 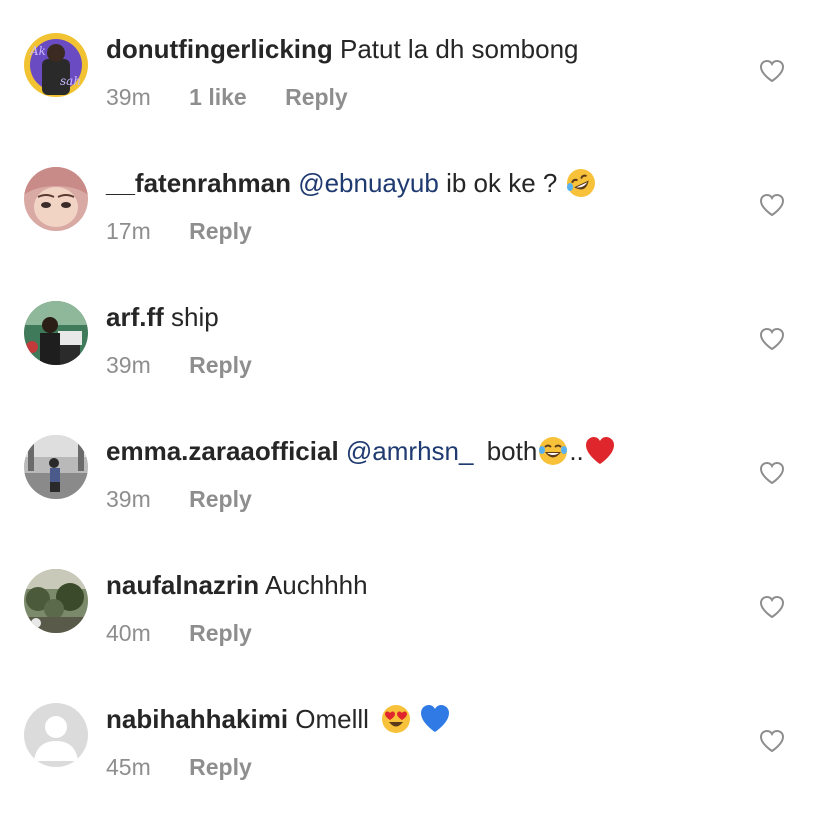 I want to click on comment-meta: 39m 1 like Reply, so click(x=227, y=97).